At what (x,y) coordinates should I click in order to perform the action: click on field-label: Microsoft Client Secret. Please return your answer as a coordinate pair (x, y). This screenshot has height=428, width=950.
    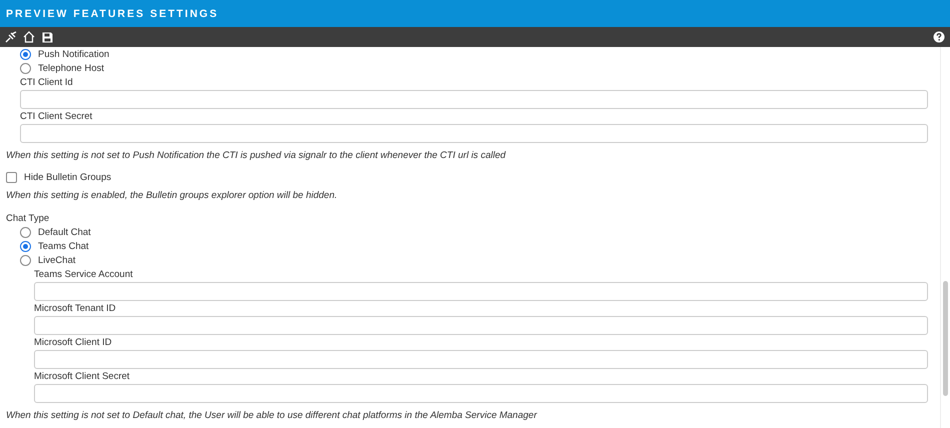
    Looking at the image, I should click on (82, 377).